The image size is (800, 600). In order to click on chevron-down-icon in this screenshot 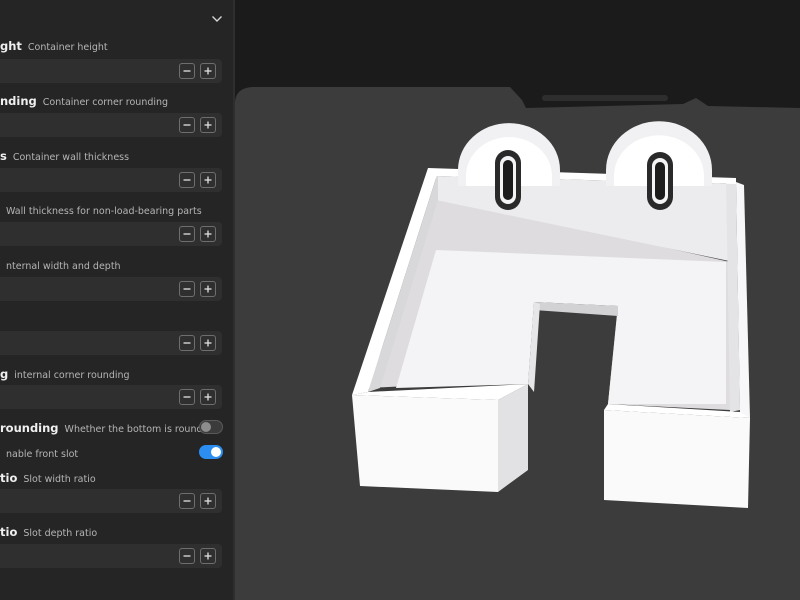, I will do `click(217, 19)`.